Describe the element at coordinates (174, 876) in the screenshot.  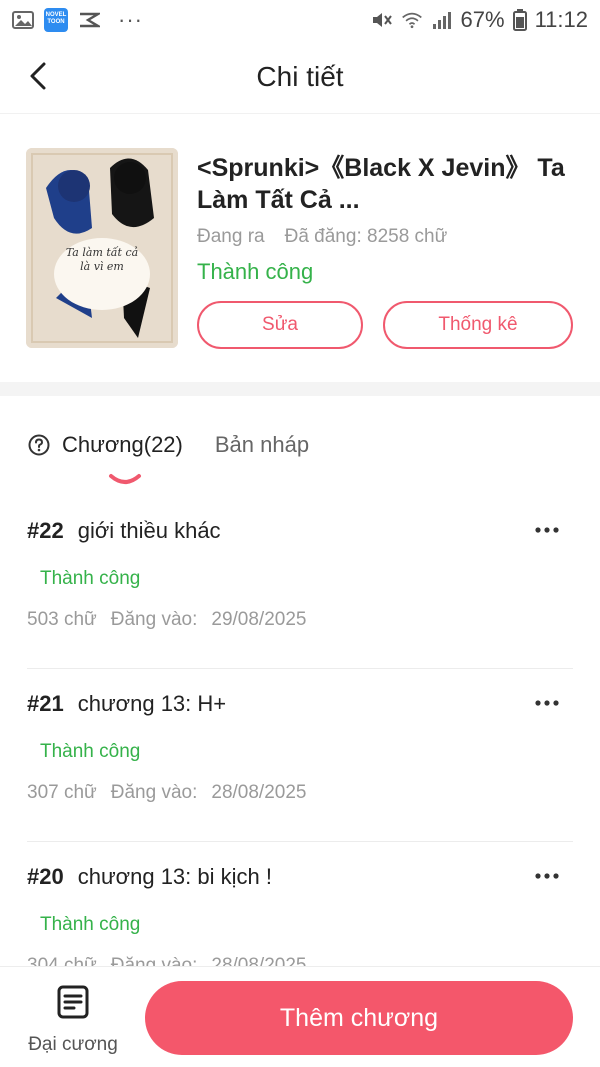
I see `chapter-name: chương 13: bi kịch !` at that location.